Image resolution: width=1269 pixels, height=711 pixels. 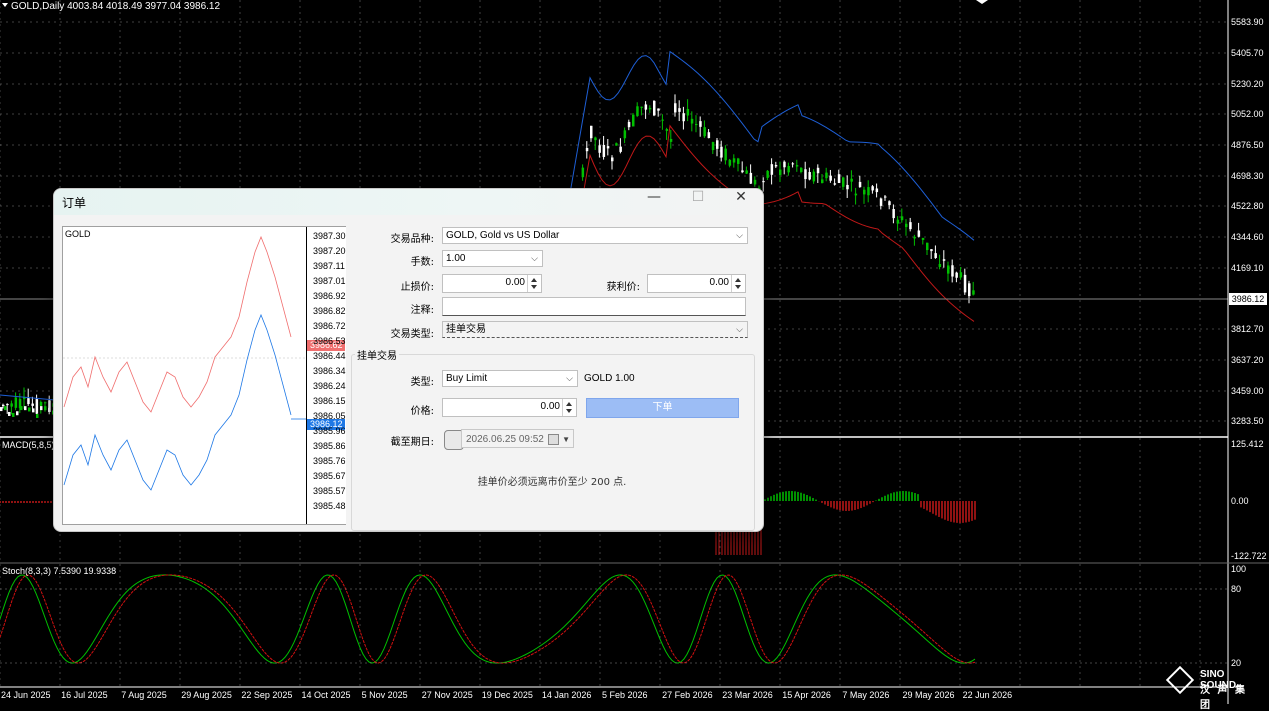 I want to click on volume-label: 手数:, so click(x=422, y=262).